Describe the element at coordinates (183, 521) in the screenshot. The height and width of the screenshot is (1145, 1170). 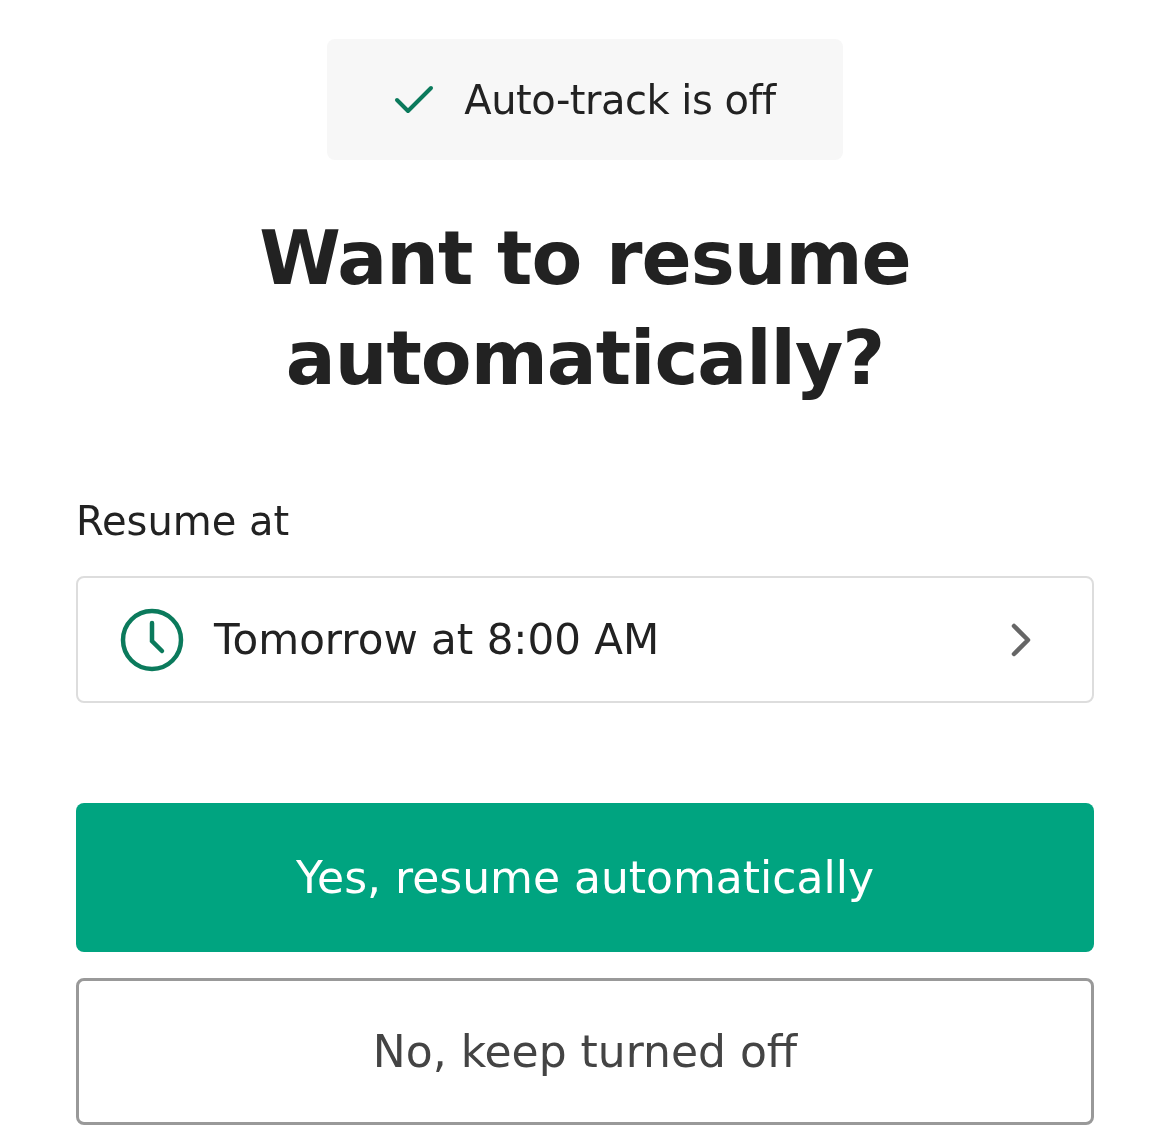
I see `field-label: Resume at` at that location.